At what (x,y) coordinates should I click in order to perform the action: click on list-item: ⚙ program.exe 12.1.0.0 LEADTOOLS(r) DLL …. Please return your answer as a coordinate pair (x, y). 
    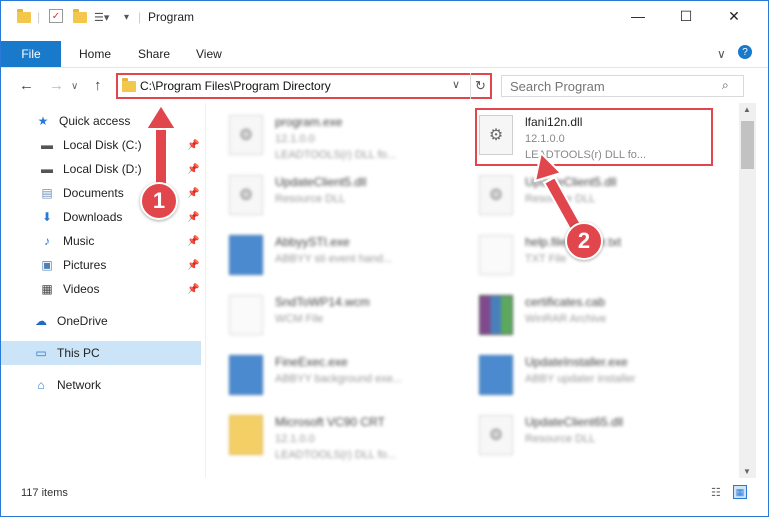
    Looking at the image, I should click on (336, 135).